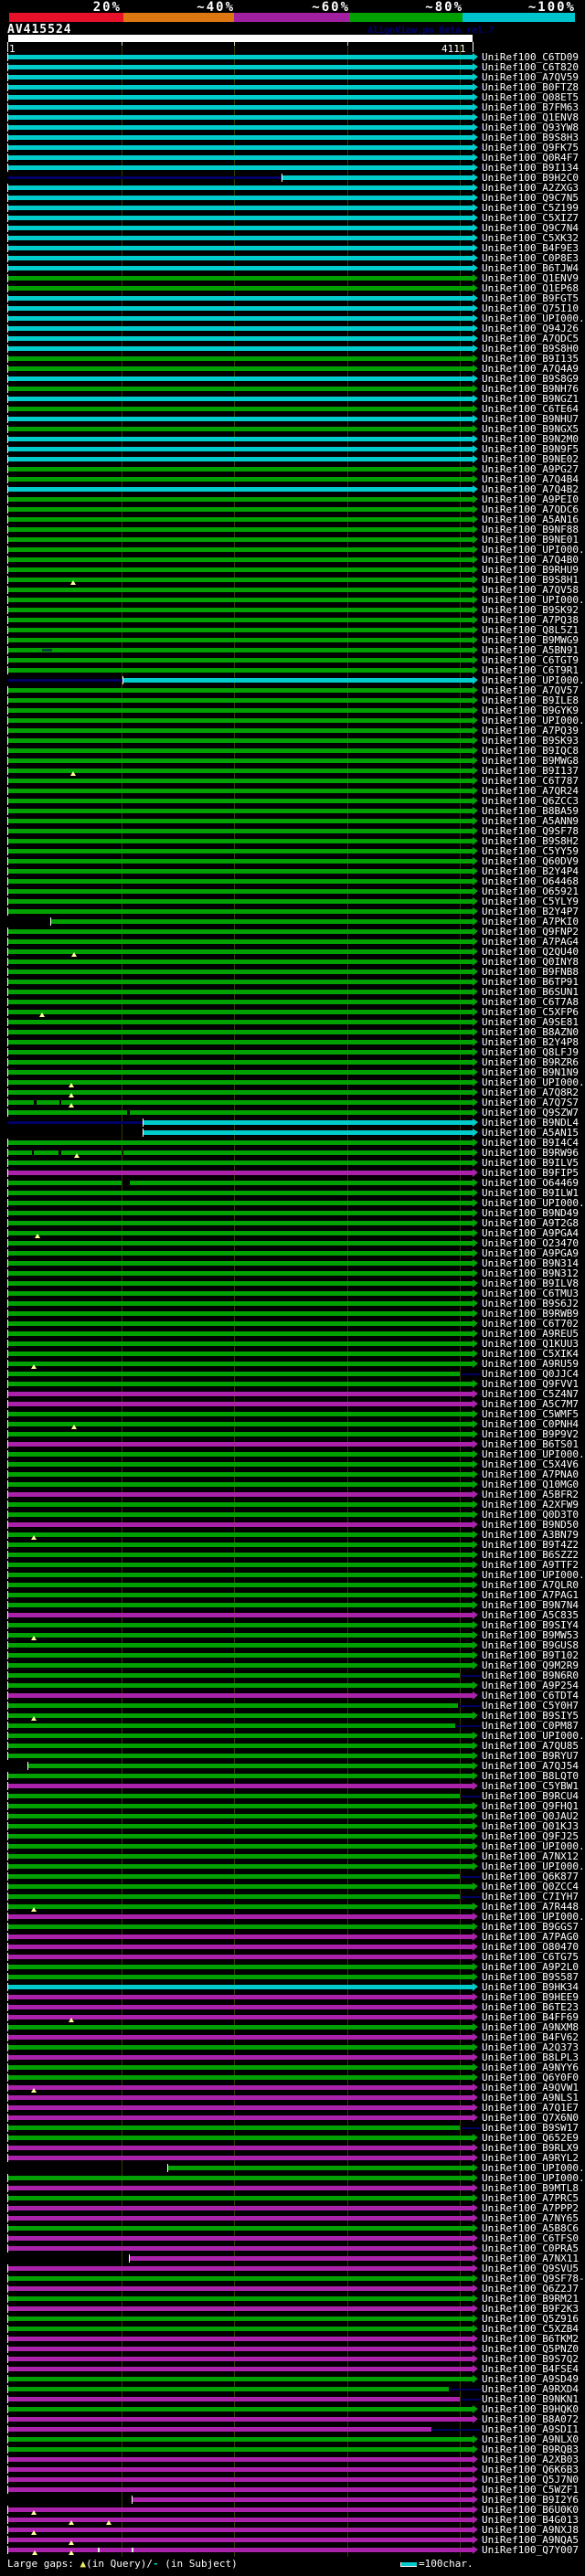 The image size is (585, 2576). I want to click on hit-label: UniRef100_Q7Y007, so click(531, 2550).